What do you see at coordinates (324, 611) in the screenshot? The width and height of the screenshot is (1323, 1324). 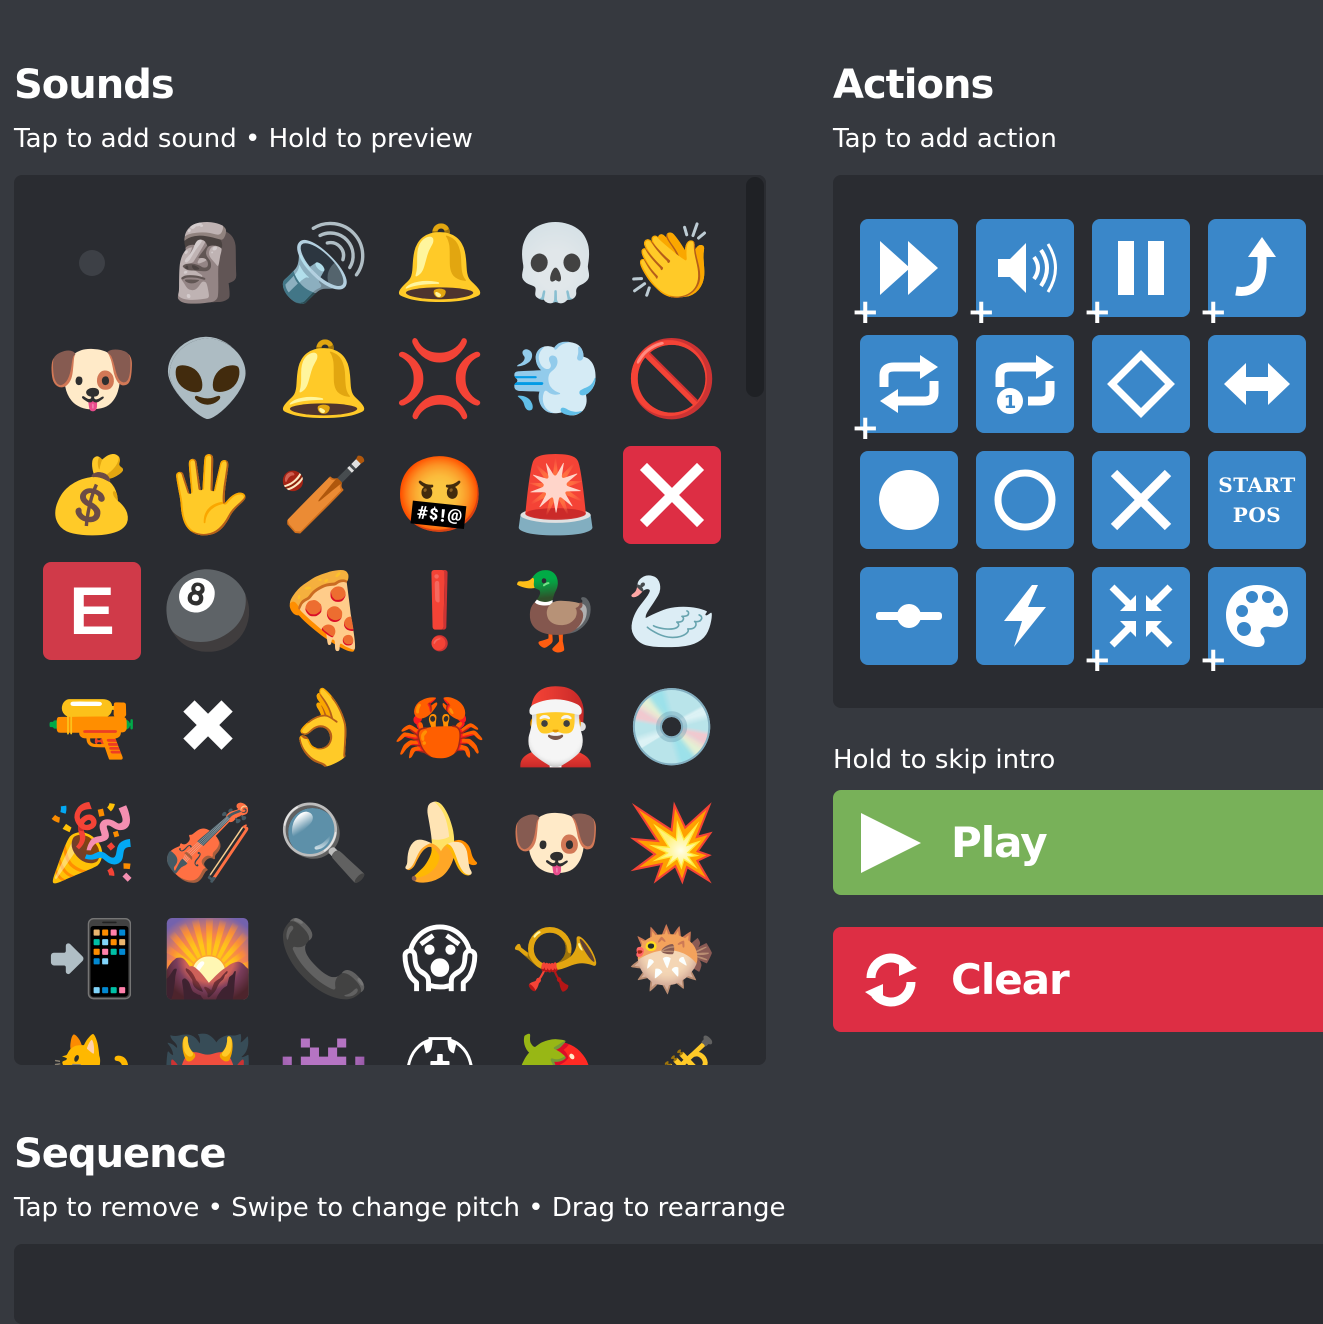 I see `sound-item: 🍕` at bounding box center [324, 611].